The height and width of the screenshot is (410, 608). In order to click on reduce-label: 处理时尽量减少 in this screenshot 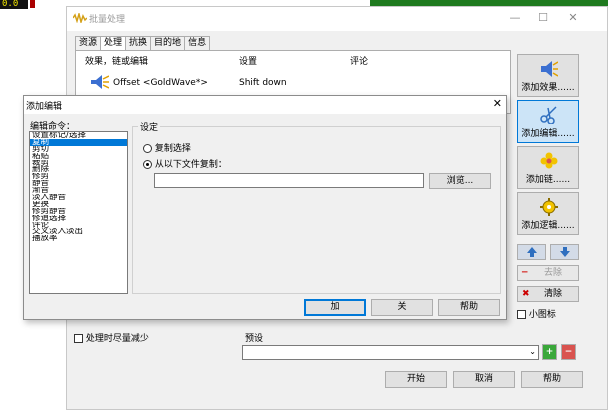, I will do `click(117, 339)`.